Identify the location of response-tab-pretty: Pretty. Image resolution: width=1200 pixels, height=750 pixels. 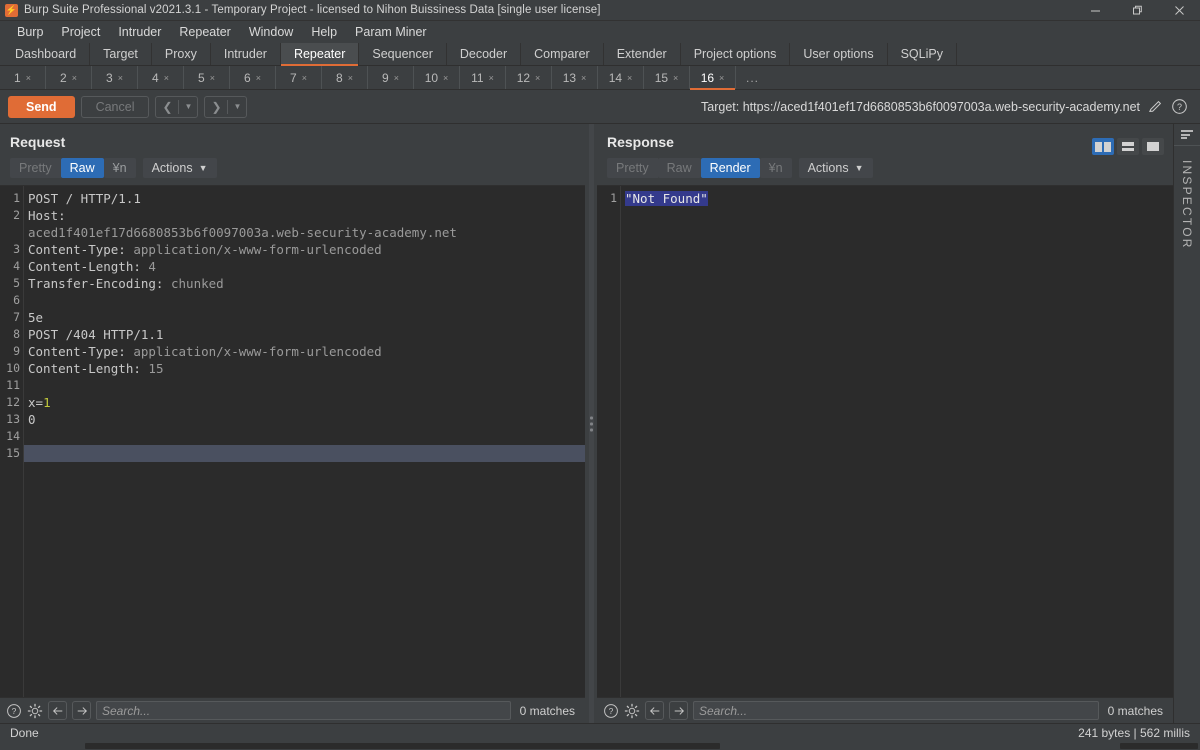
(632, 168).